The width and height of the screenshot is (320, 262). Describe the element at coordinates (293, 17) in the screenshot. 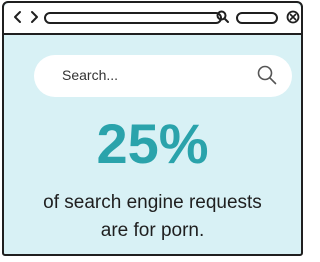

I see `close-icon` at that location.